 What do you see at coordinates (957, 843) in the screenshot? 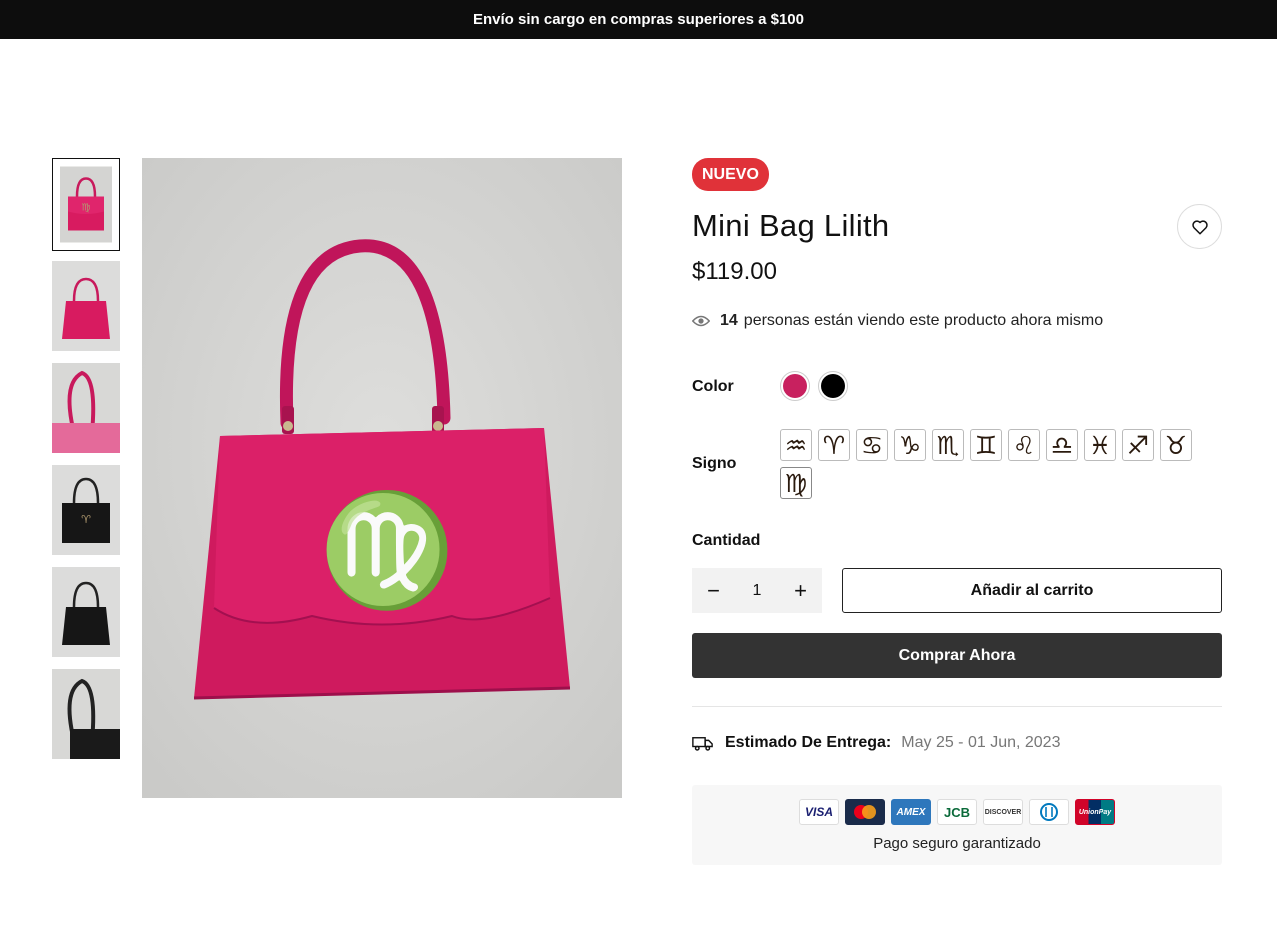
I see `secure-payment-text: Pago seguro garantizado` at bounding box center [957, 843].